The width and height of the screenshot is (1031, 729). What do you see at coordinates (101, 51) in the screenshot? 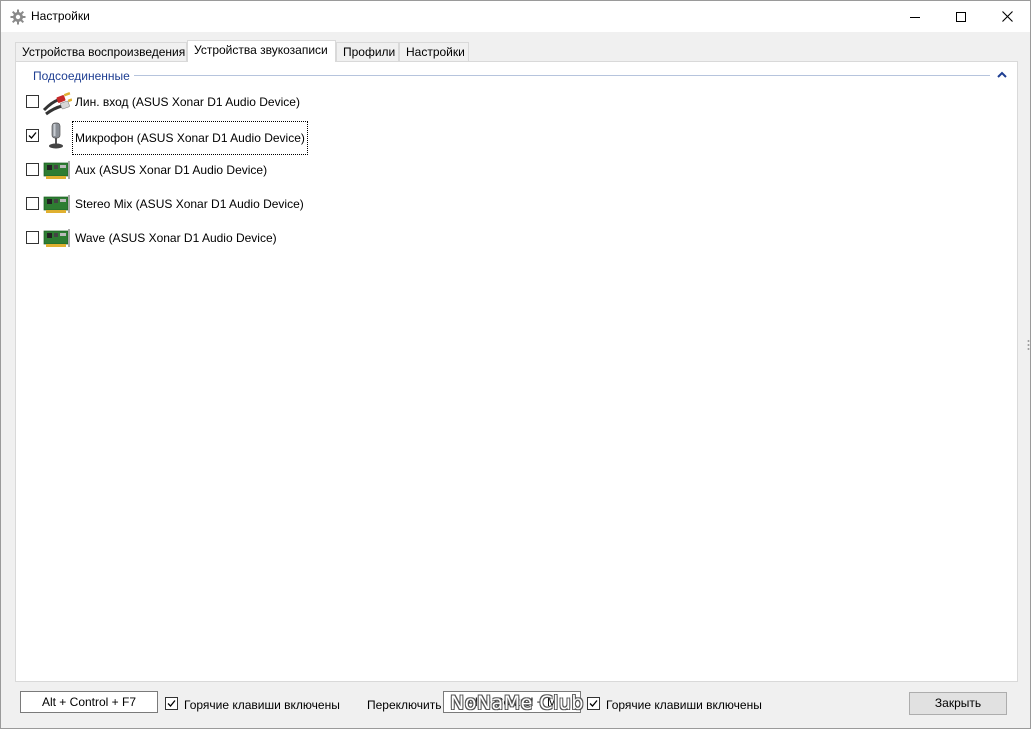
I see `tab-playback-devices: Устройства воспроизведения` at bounding box center [101, 51].